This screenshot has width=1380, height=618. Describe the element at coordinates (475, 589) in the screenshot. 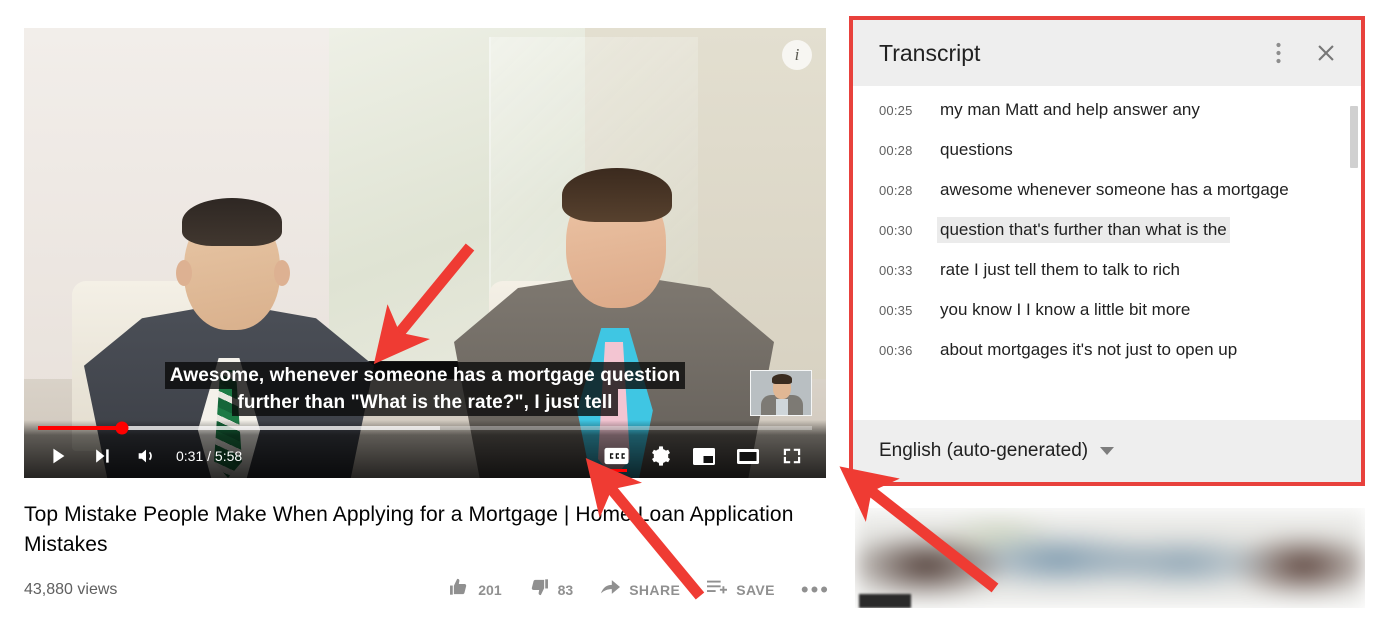

I see `like-button: 201` at that location.